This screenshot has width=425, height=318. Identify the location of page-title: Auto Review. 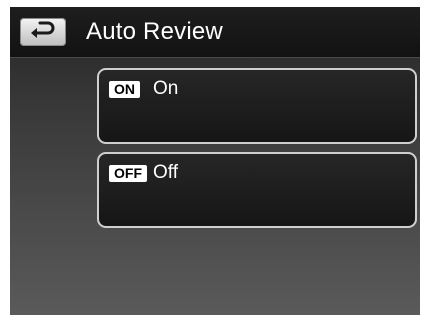
(154, 31).